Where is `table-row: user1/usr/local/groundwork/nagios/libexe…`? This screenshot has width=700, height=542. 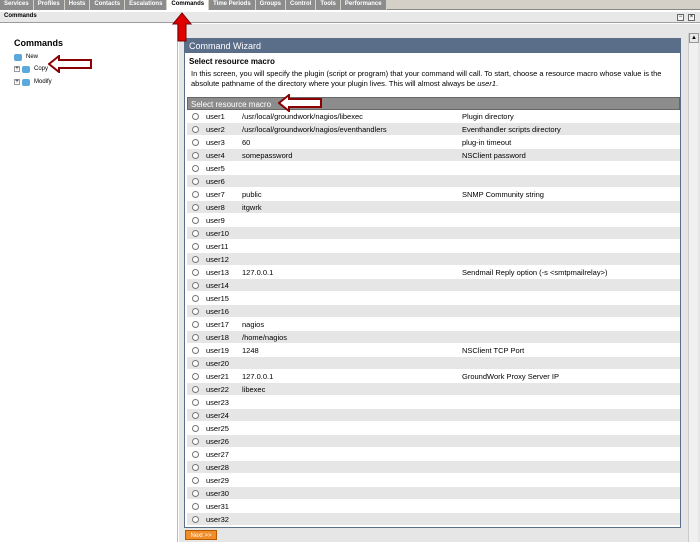
table-row: user1/usr/local/groundwork/nagios/libexe… is located at coordinates (433, 116).